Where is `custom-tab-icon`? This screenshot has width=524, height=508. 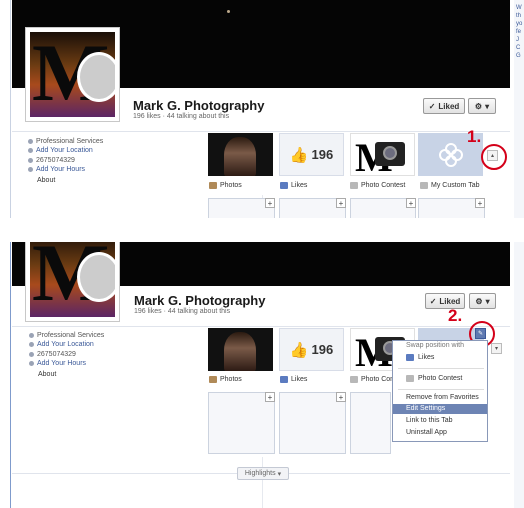 custom-tab-icon is located at coordinates (424, 185).